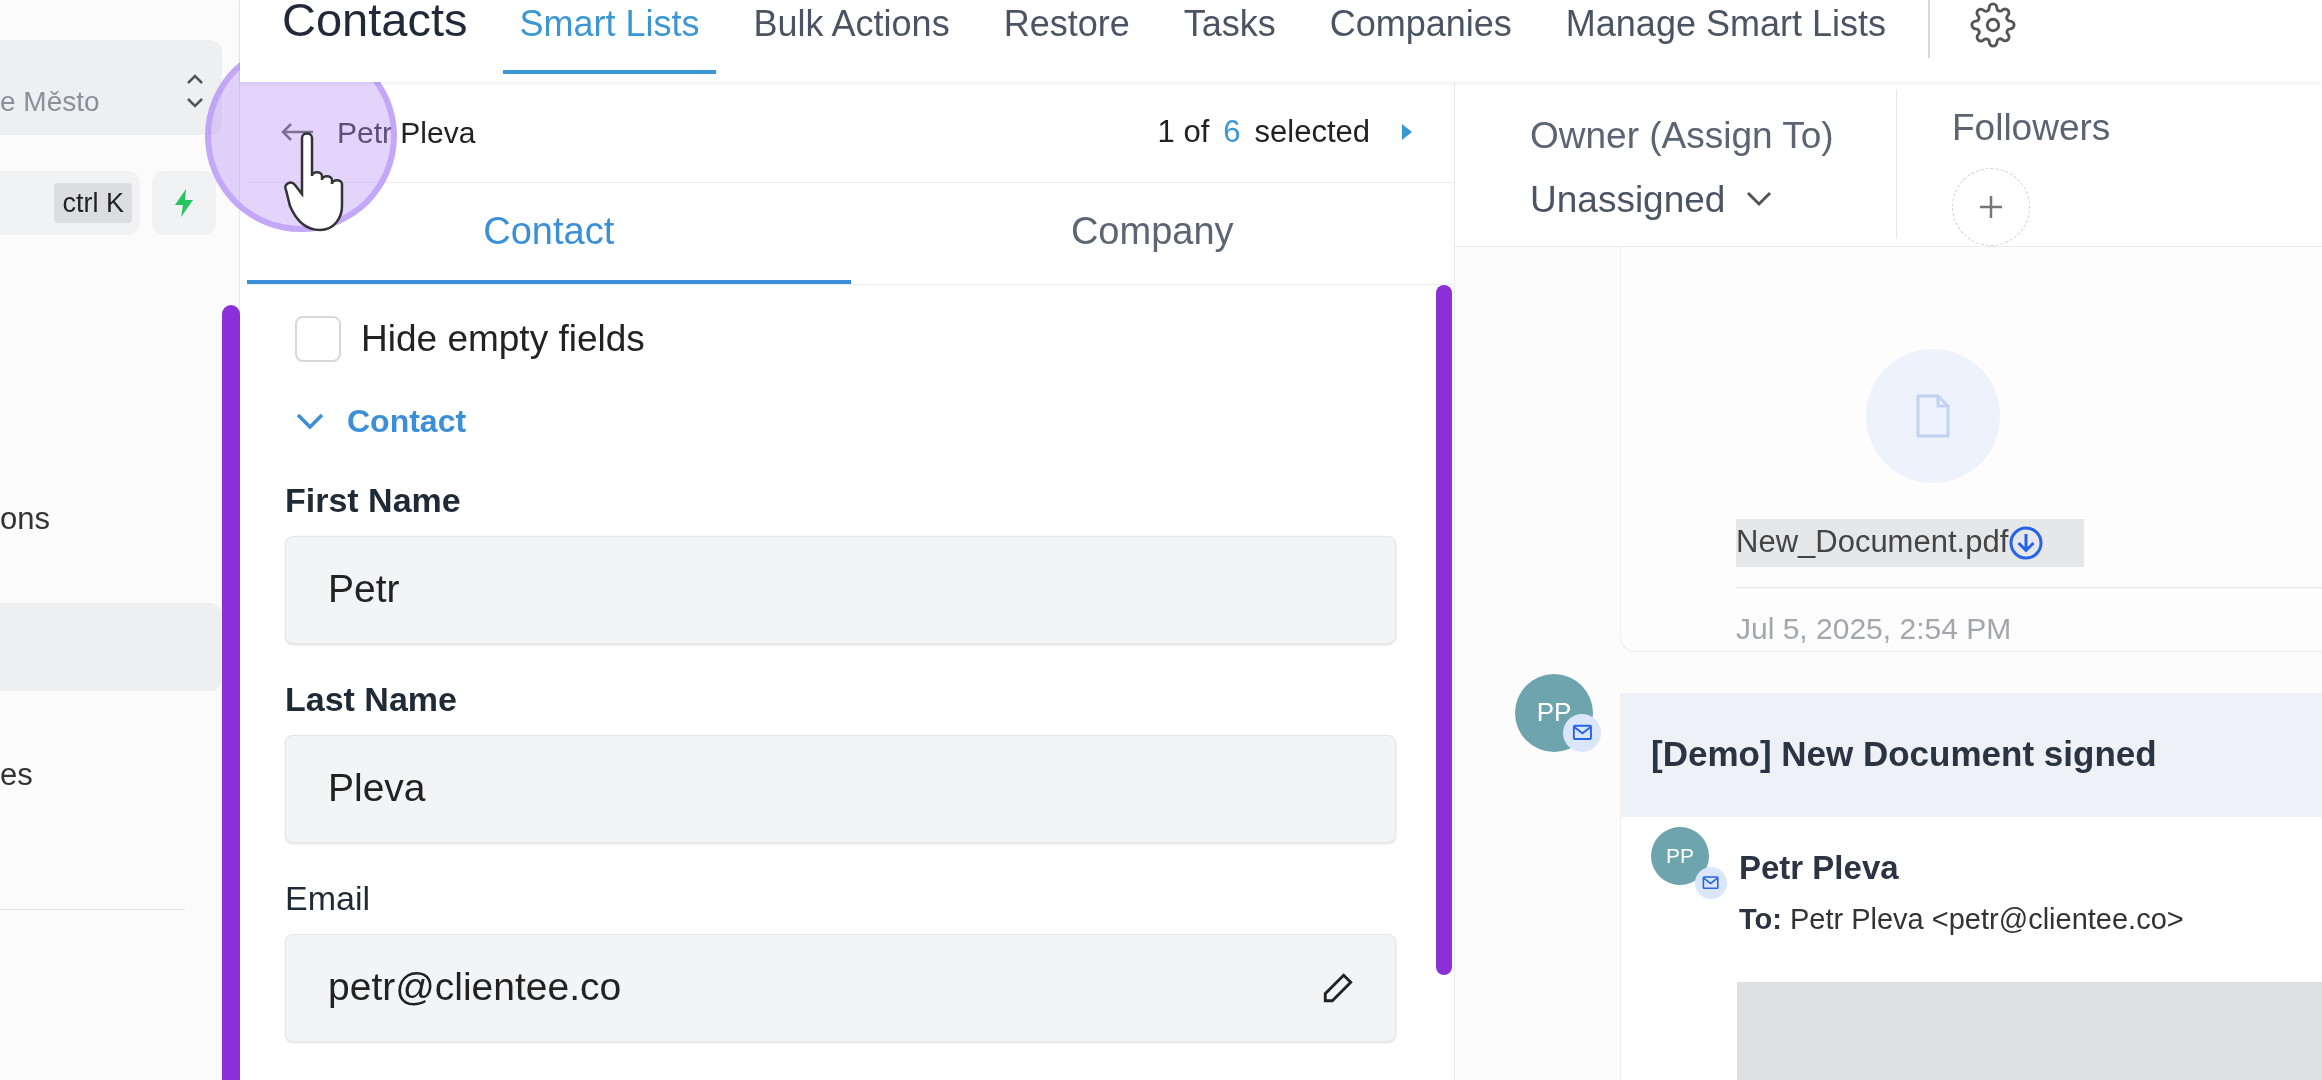  What do you see at coordinates (1066, 37) in the screenshot?
I see `nav-tab: Restore` at bounding box center [1066, 37].